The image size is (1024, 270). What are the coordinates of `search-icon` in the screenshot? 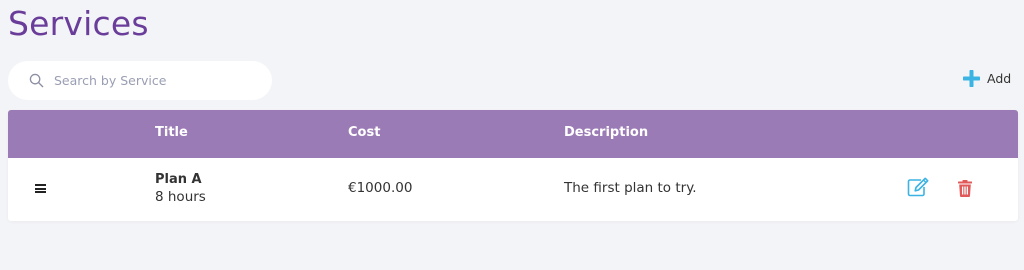 It's located at (36, 80).